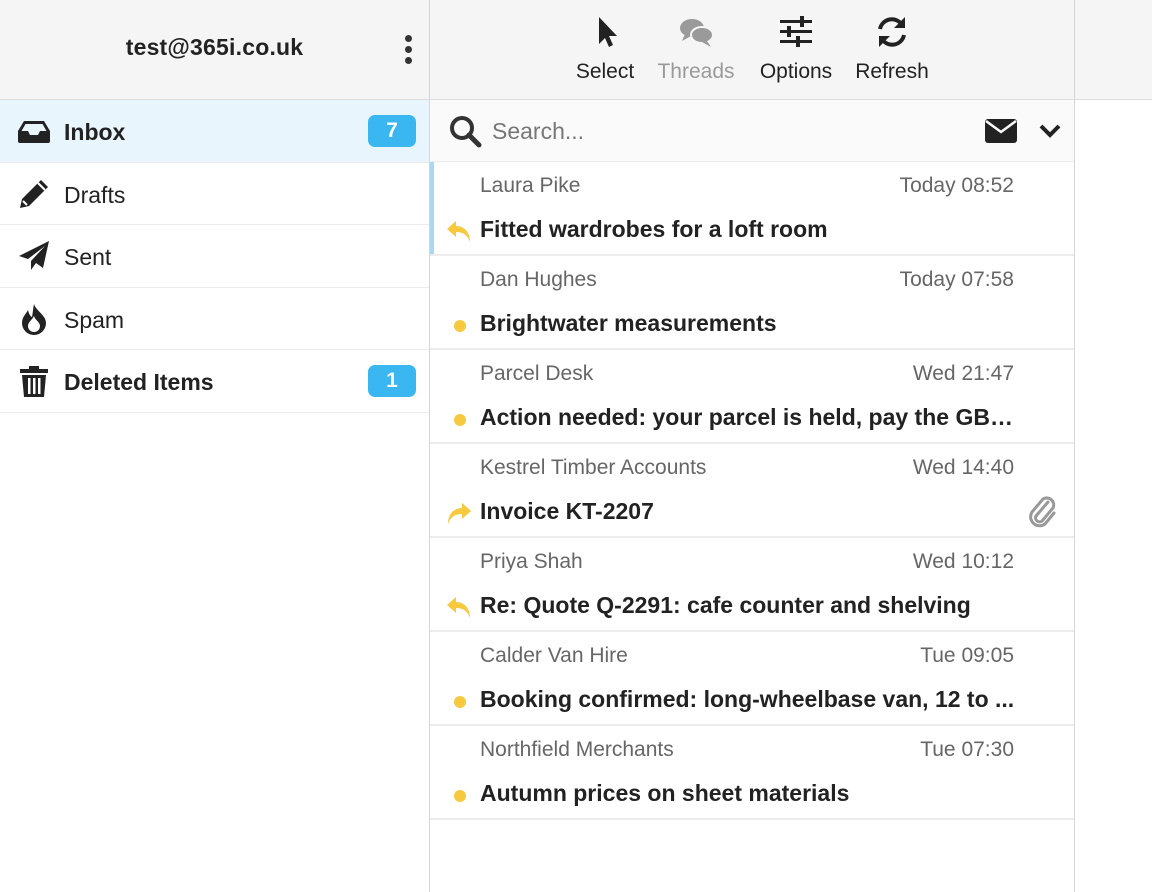 The width and height of the screenshot is (1152, 892). Describe the element at coordinates (214, 319) in the screenshot. I see `sidebar-item-spam: Spam` at that location.